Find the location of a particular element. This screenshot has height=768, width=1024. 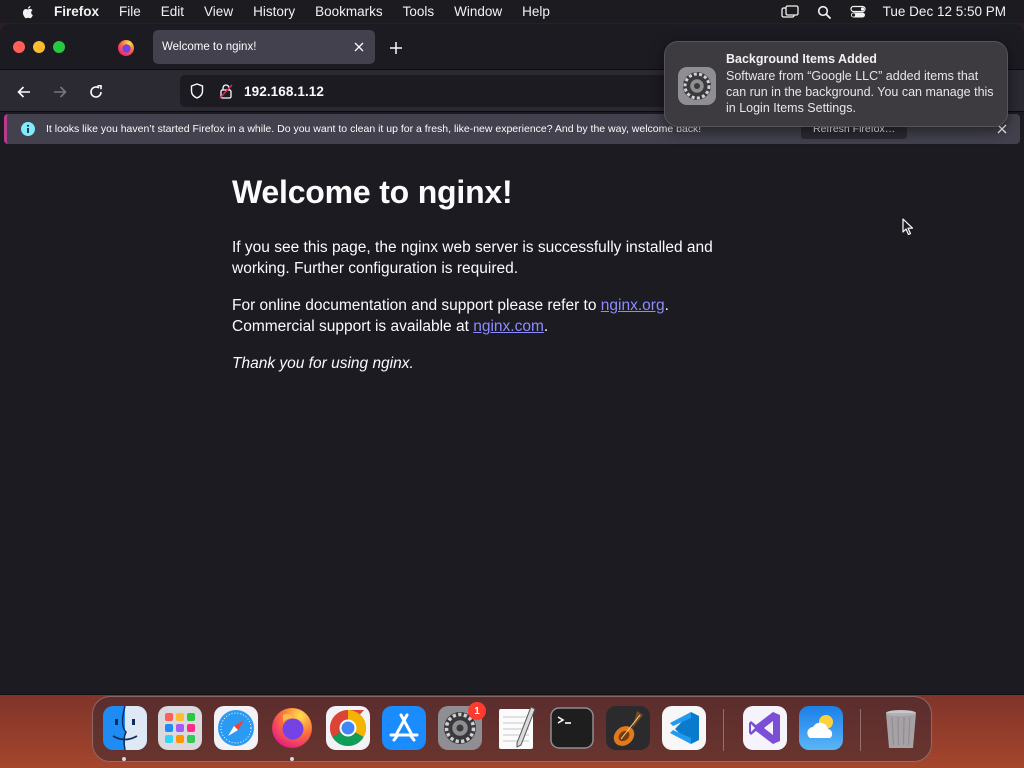

address-bar: 192.168.1.12 is located at coordinates (425, 91).